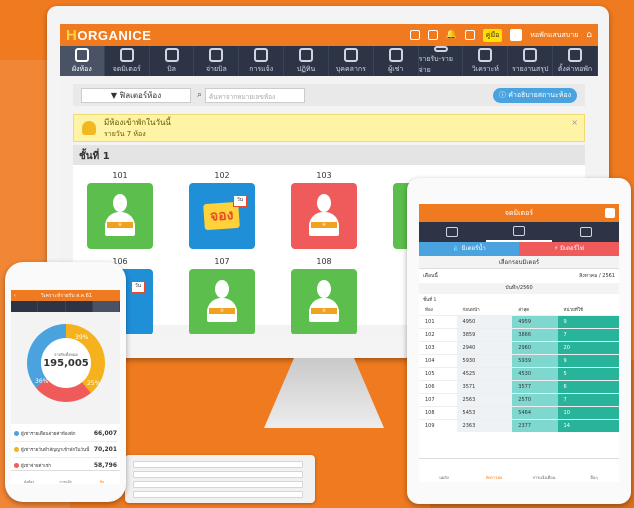  Describe the element at coordinates (524, 311) in the screenshot. I see `col-latest: ล่าสุด` at that location.